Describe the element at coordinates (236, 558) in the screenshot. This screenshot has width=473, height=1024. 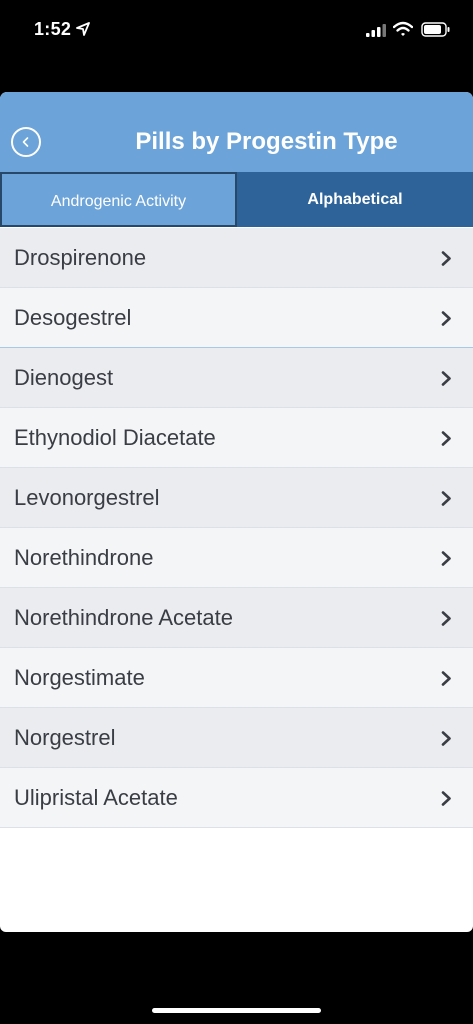
I see `list-item: Norethindrone` at that location.